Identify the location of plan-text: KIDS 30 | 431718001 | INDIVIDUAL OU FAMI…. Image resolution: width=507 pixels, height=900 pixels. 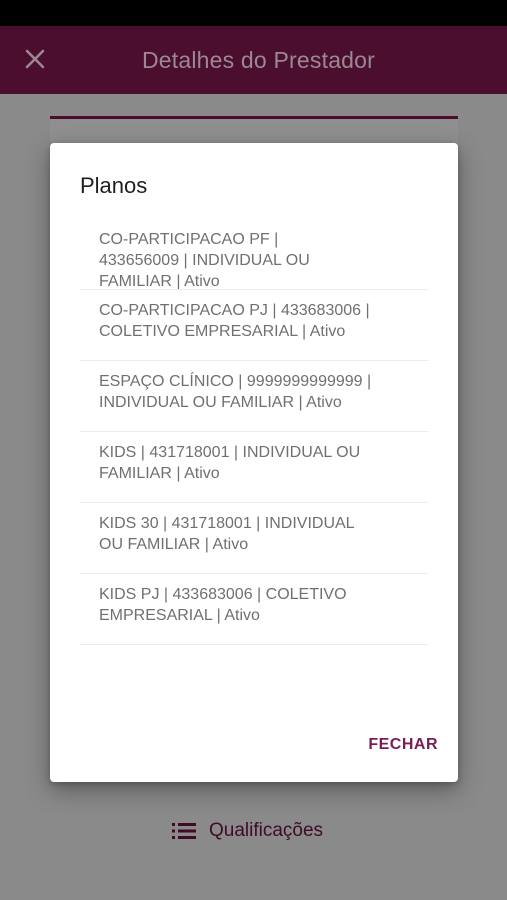
(227, 534).